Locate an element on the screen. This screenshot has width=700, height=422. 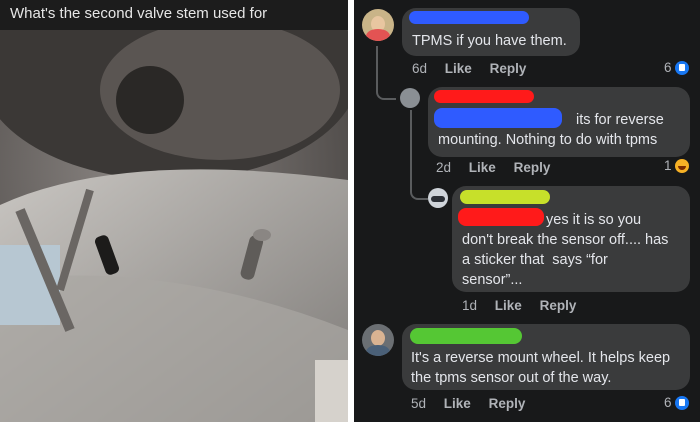
comment-text: TPMS if you have them. is located at coordinates (489, 41).